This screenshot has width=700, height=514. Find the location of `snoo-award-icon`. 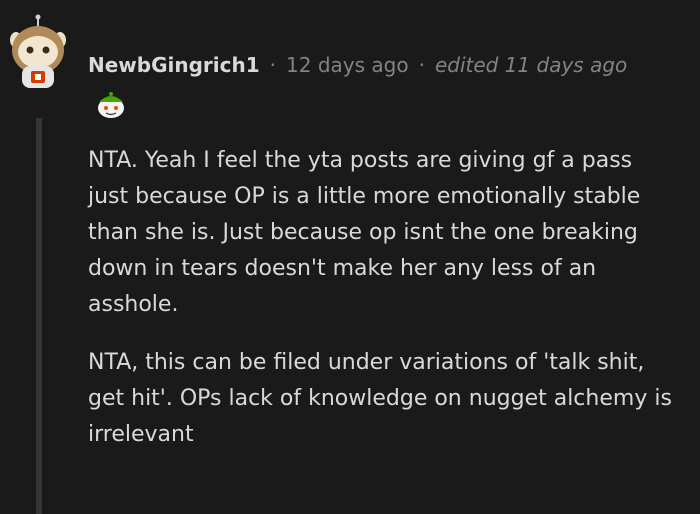

snoo-award-icon is located at coordinates (111, 104).